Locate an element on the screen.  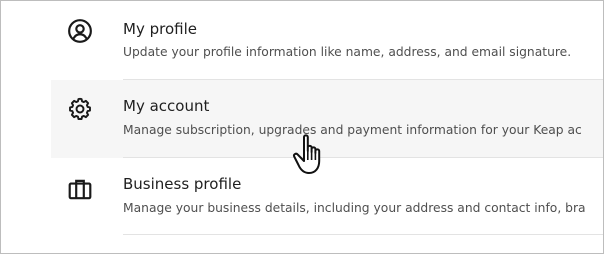
gear-icon is located at coordinates (80, 108).